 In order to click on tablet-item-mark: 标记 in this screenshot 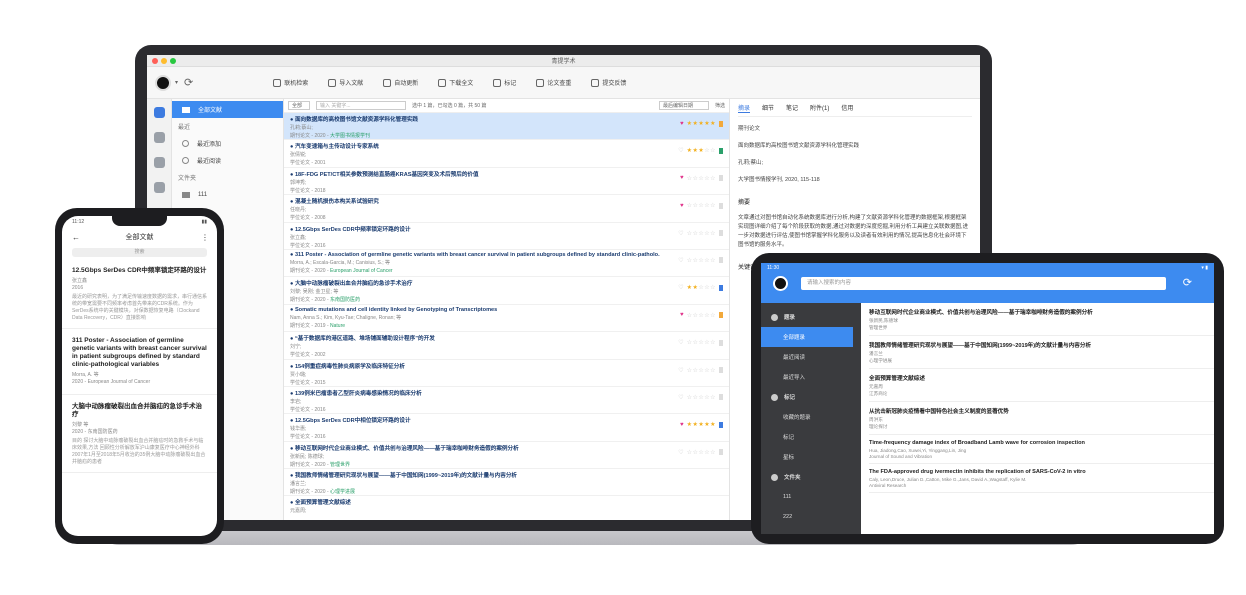, I will do `click(811, 437)`.